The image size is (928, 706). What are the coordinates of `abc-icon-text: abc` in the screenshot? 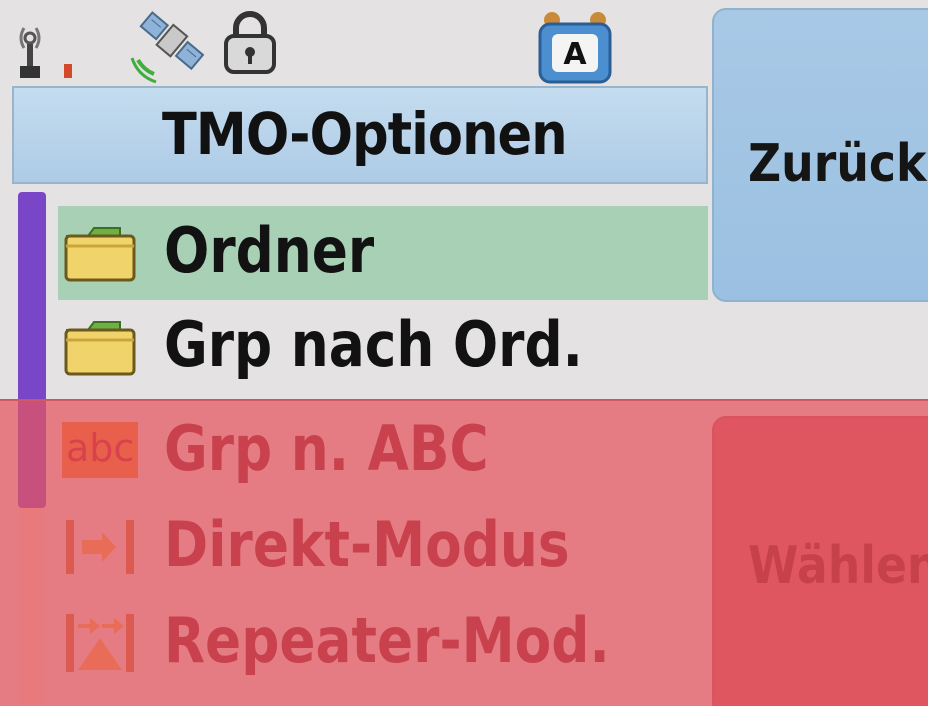 It's located at (100, 448).